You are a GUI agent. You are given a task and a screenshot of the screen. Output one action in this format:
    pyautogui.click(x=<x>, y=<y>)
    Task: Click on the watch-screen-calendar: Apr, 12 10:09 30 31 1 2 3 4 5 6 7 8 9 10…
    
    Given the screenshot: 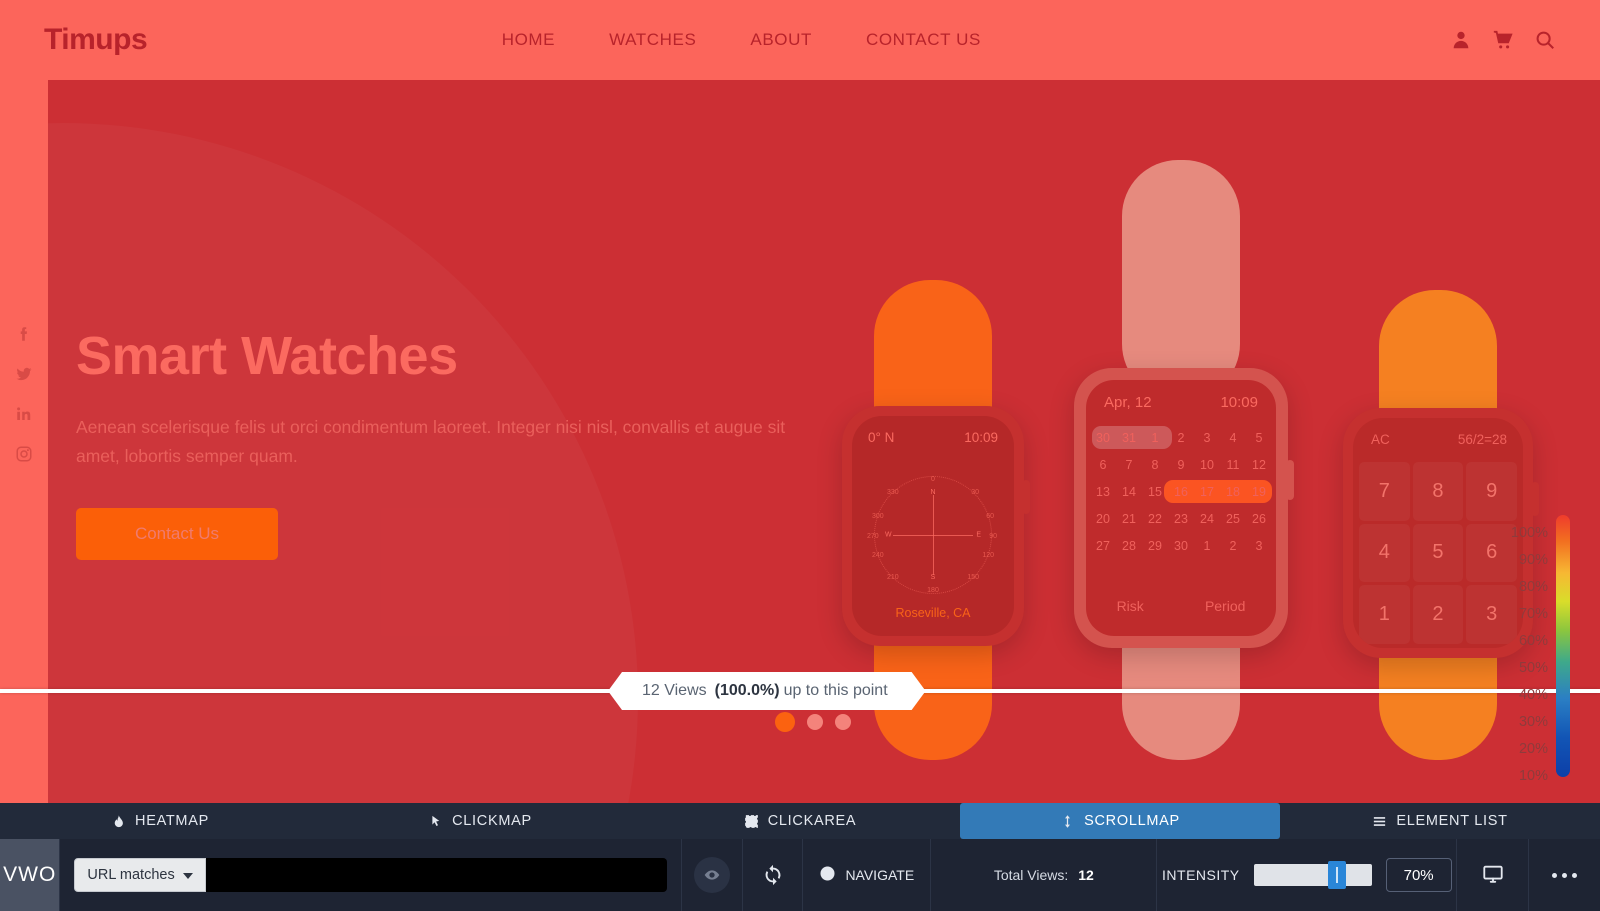 What is the action you would take?
    pyautogui.click(x=1181, y=508)
    